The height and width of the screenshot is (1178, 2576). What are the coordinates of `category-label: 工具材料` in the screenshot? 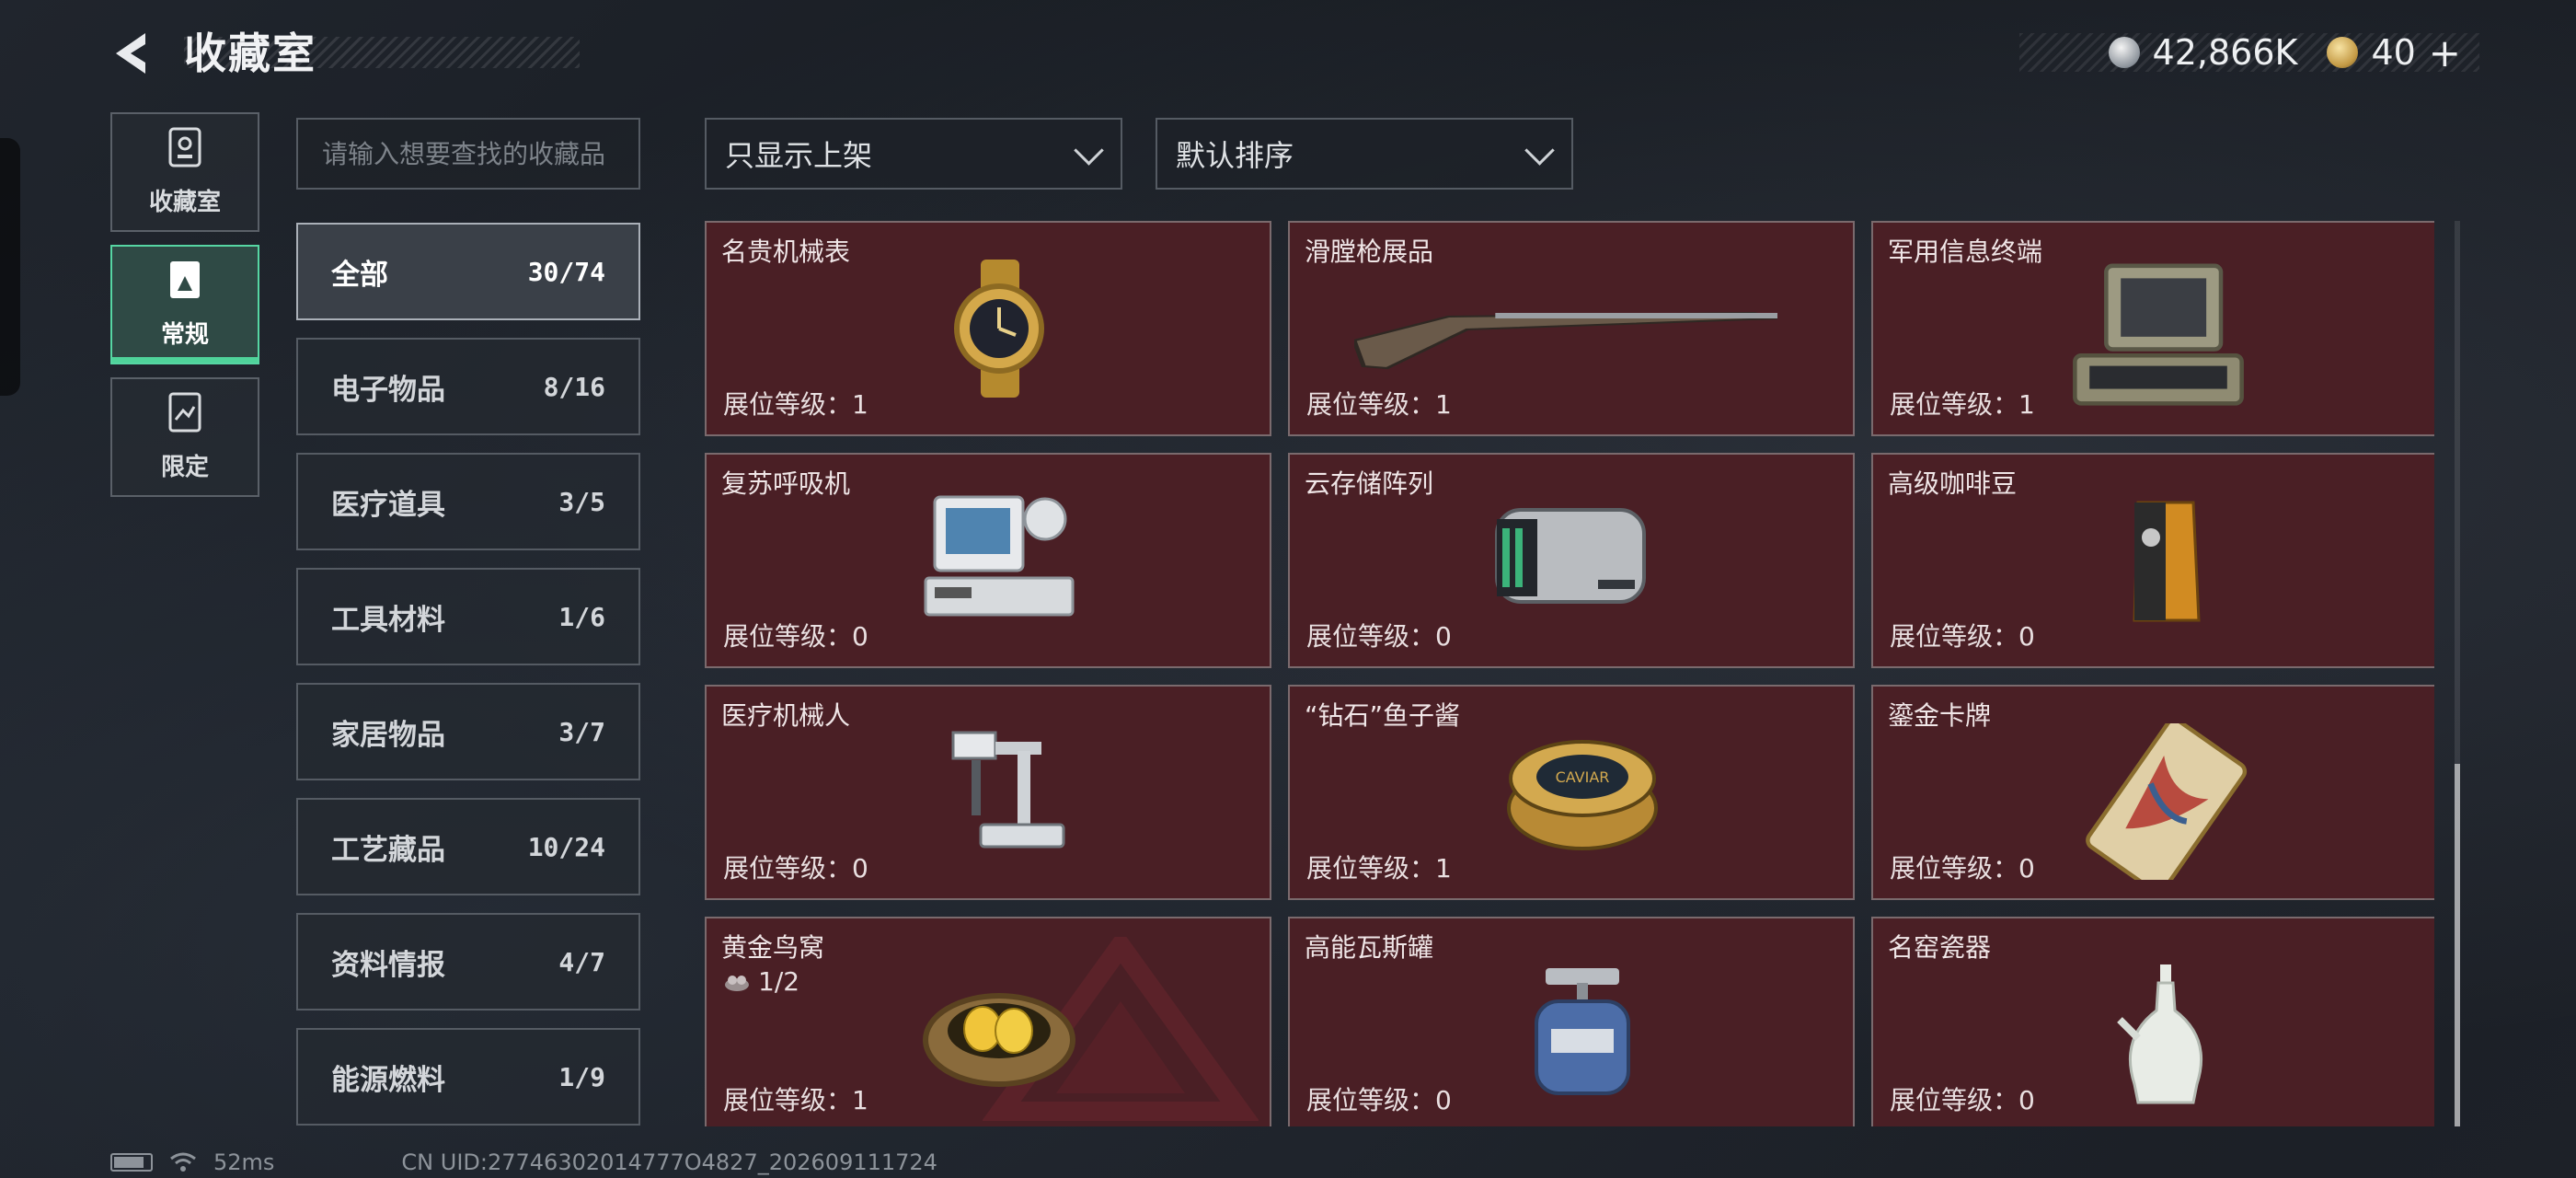 It's located at (388, 620).